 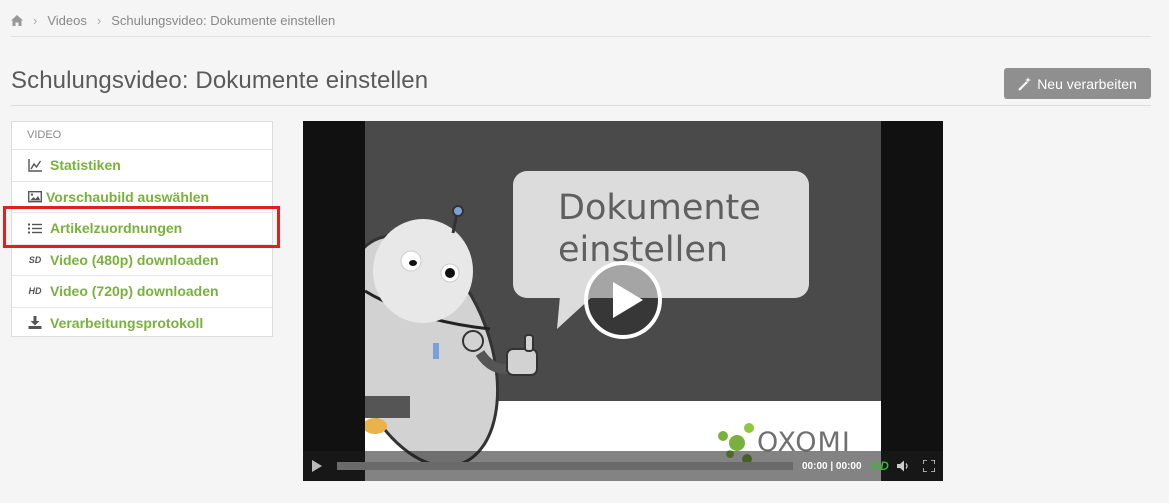 I want to click on breadcrumb-current: Schulungsvideo: Dokumente einstellen, so click(x=223, y=20).